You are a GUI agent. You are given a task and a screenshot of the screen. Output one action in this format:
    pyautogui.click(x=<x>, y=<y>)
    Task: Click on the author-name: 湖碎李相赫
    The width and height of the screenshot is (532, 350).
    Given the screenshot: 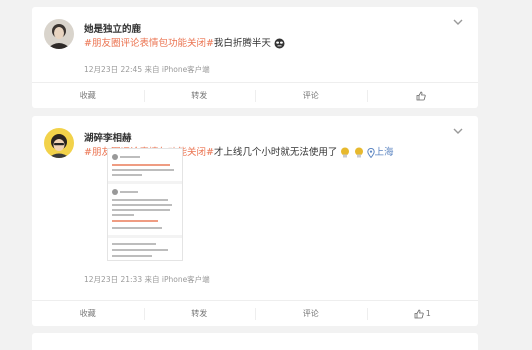 What is the action you would take?
    pyautogui.click(x=108, y=137)
    